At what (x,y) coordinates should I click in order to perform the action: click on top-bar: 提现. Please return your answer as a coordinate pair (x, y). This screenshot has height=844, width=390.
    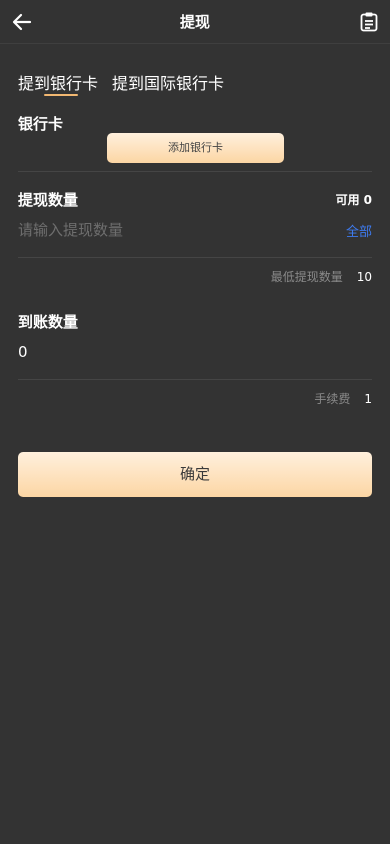
    Looking at the image, I should click on (195, 22).